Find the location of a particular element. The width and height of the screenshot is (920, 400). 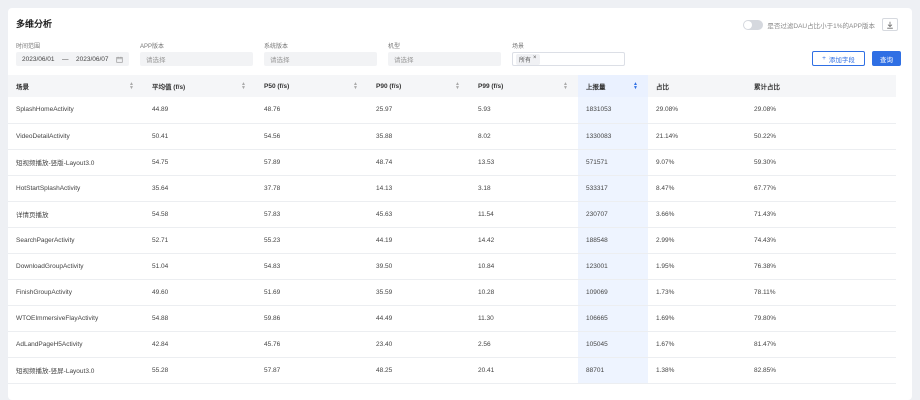

table-cell: 55.23 is located at coordinates (312, 240).